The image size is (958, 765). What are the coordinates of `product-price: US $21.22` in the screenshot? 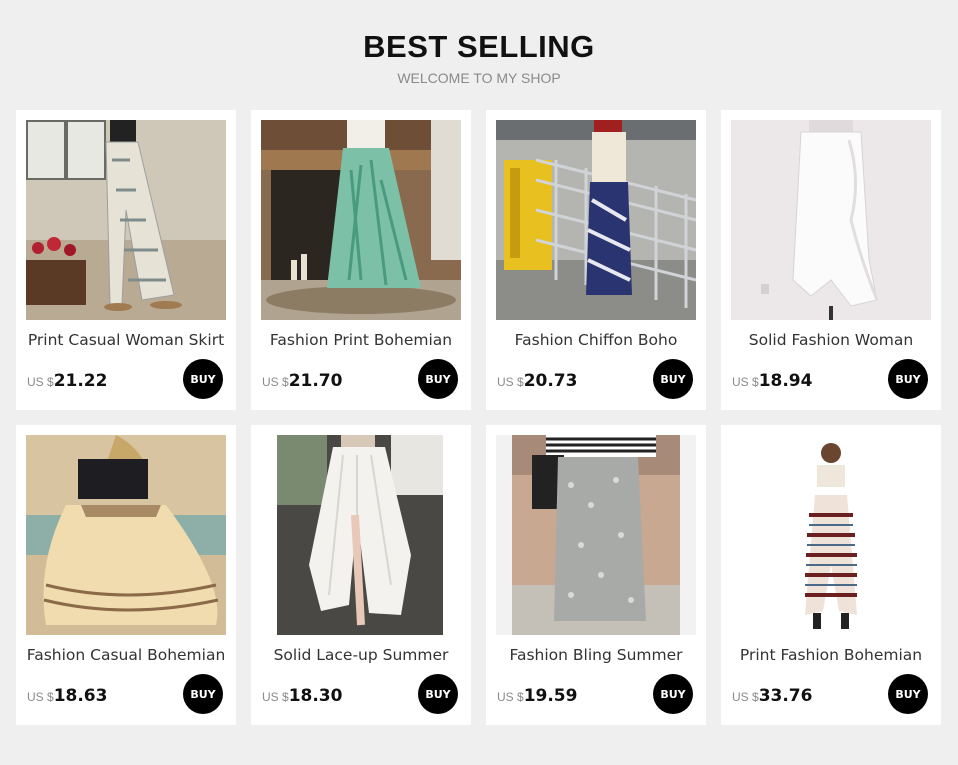 It's located at (67, 381).